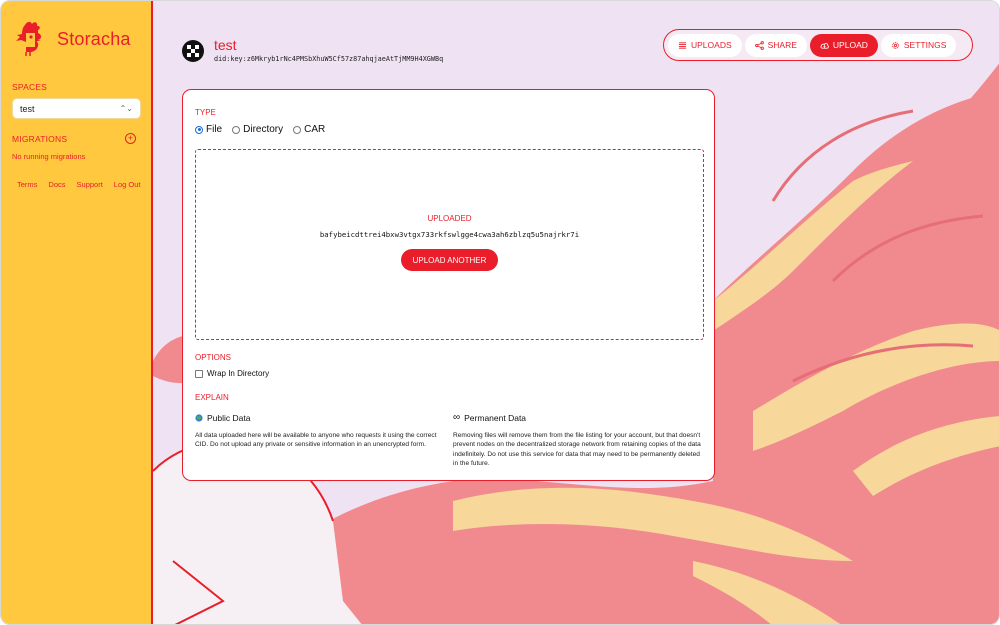 The height and width of the screenshot is (625, 1000). I want to click on explain-title: Explain, so click(212, 397).